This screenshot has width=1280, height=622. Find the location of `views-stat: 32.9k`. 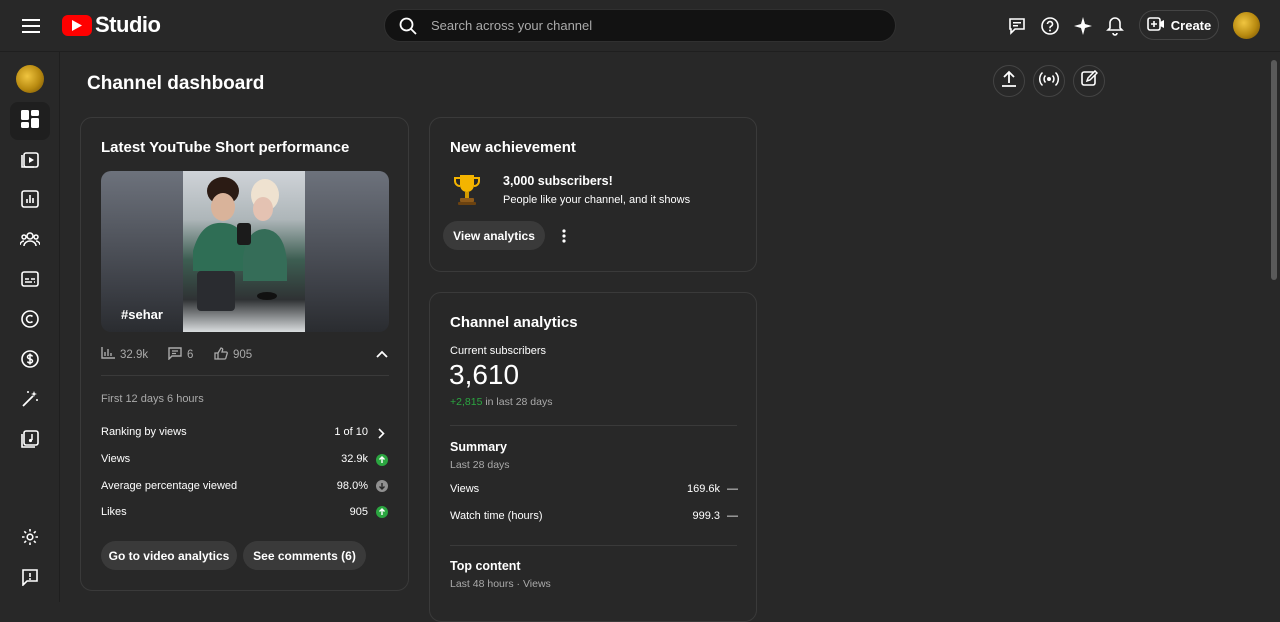

views-stat: 32.9k is located at coordinates (124, 354).